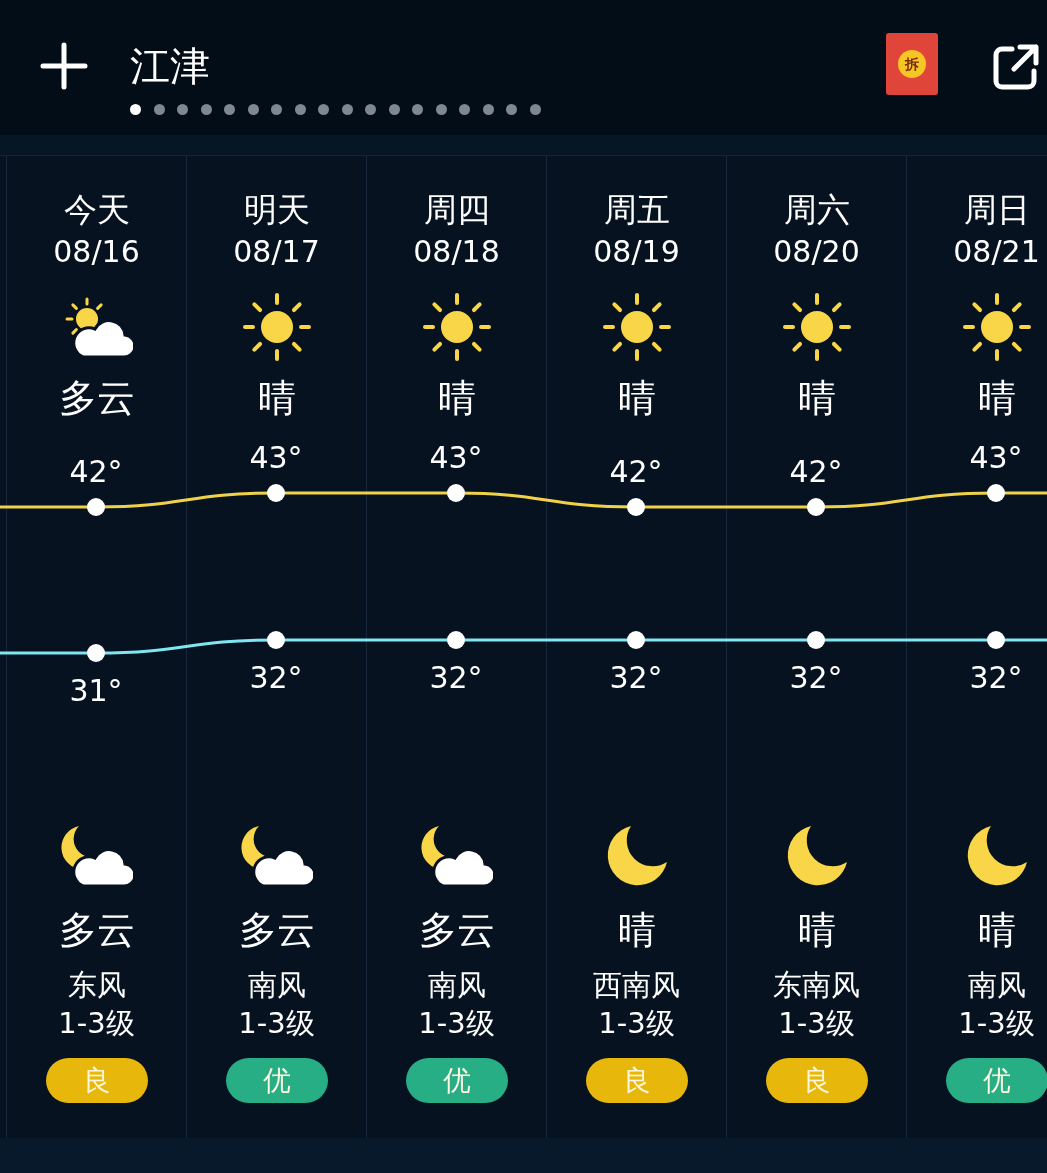  Describe the element at coordinates (636, 252) in the screenshot. I see `date-label: 08/19` at that location.